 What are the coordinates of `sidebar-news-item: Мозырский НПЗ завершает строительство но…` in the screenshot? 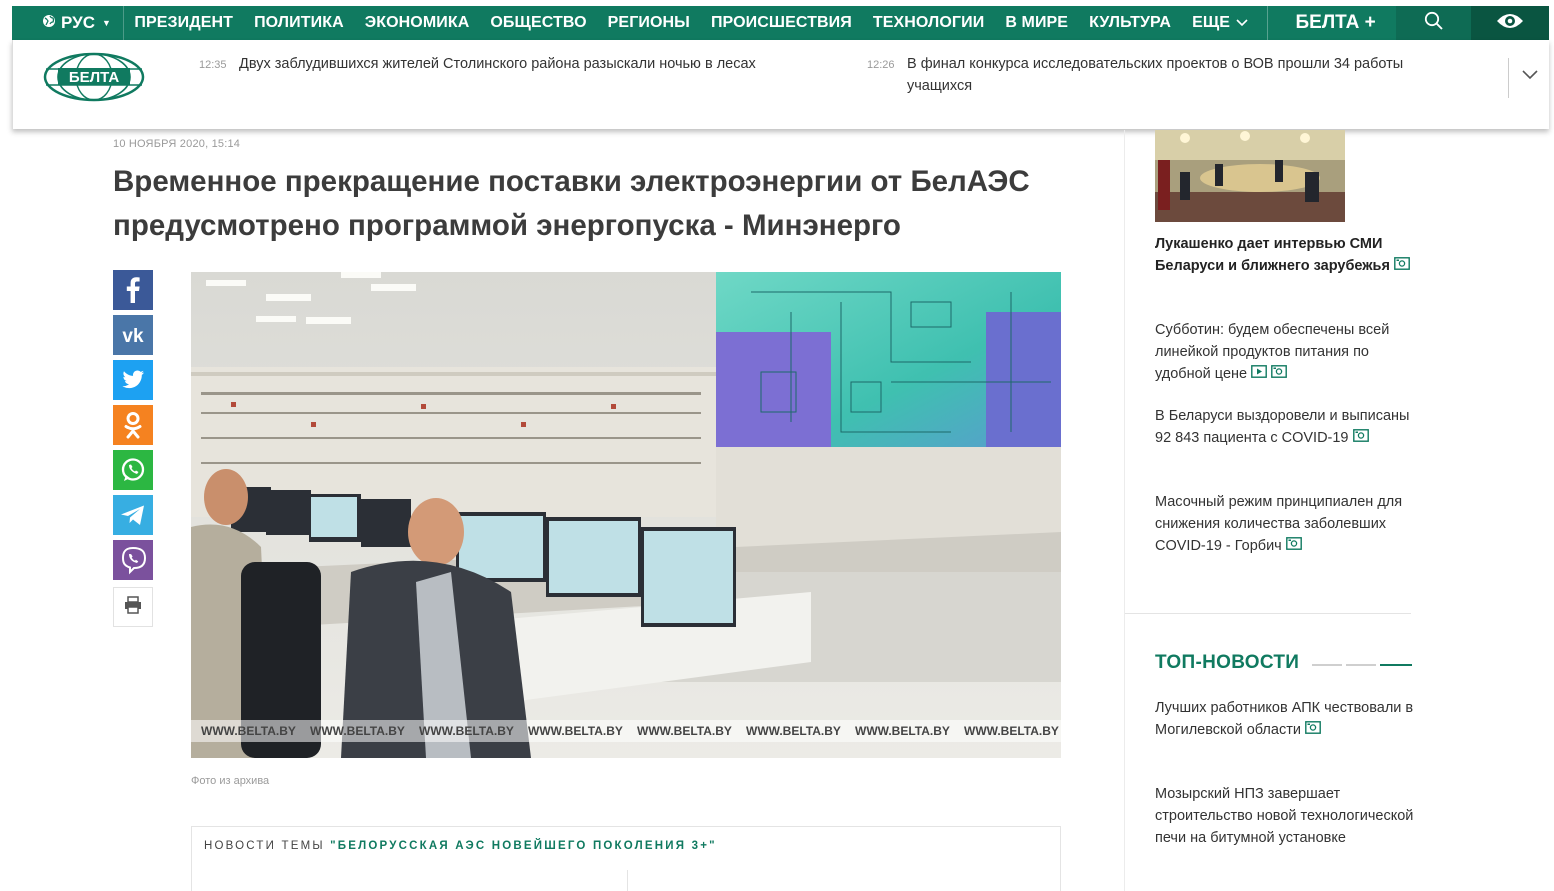 It's located at (1285, 816).